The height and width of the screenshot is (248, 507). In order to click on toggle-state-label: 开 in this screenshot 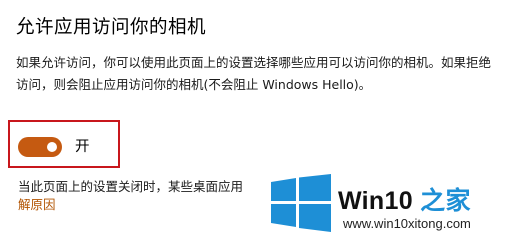, I will do `click(82, 147)`.